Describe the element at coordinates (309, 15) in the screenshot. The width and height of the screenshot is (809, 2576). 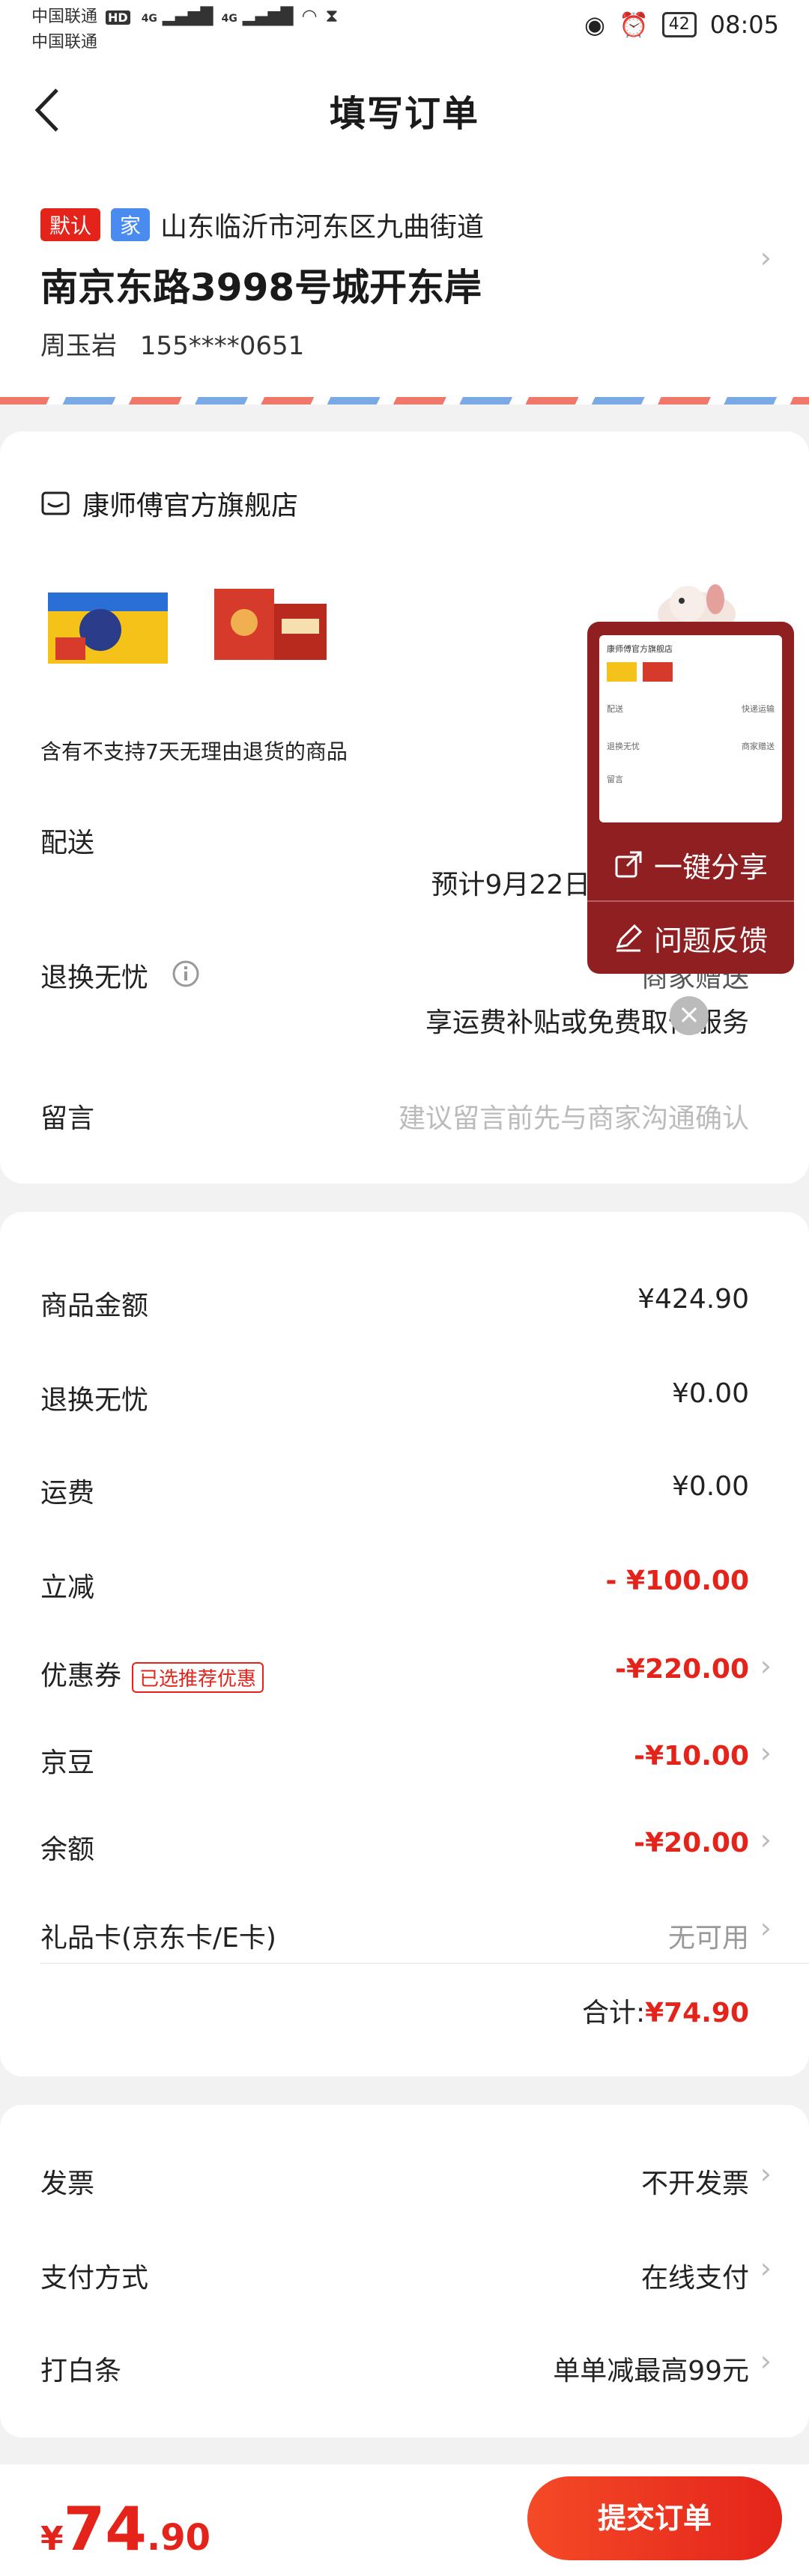
I see `wifi-icon: ◠` at that location.